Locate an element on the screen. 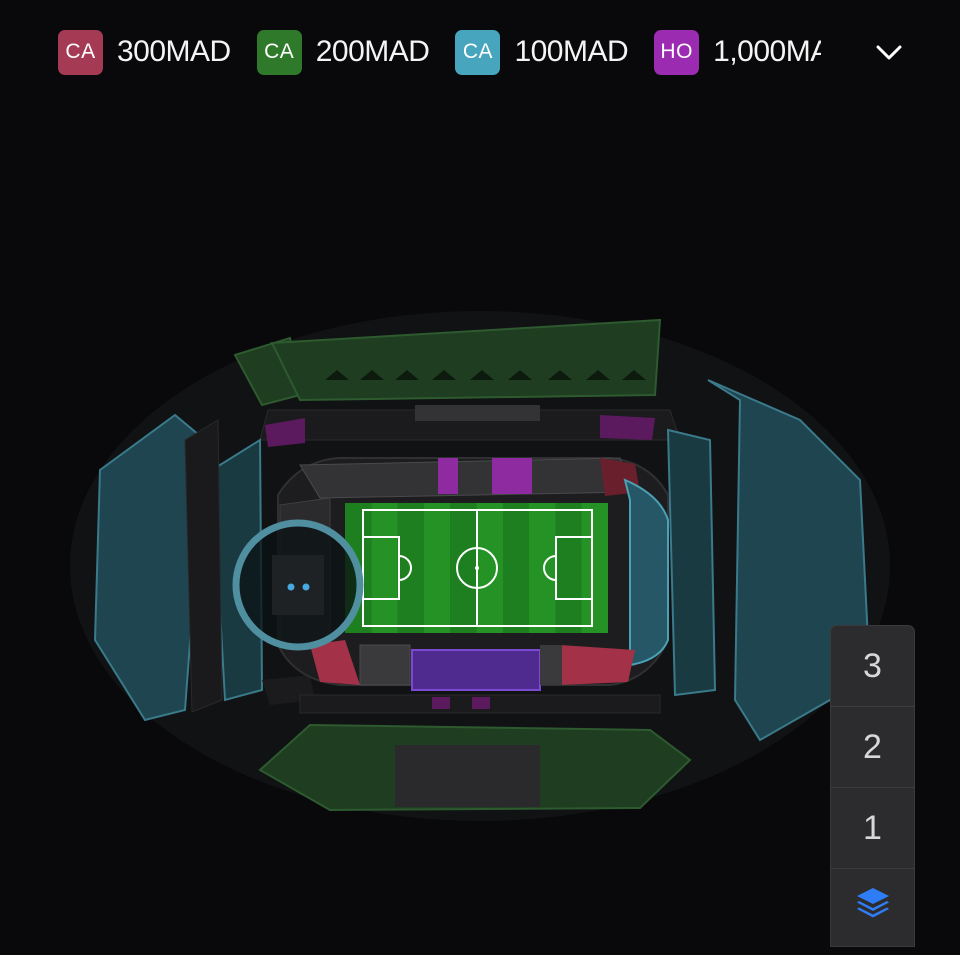  selected-section-marker is located at coordinates (298, 585).